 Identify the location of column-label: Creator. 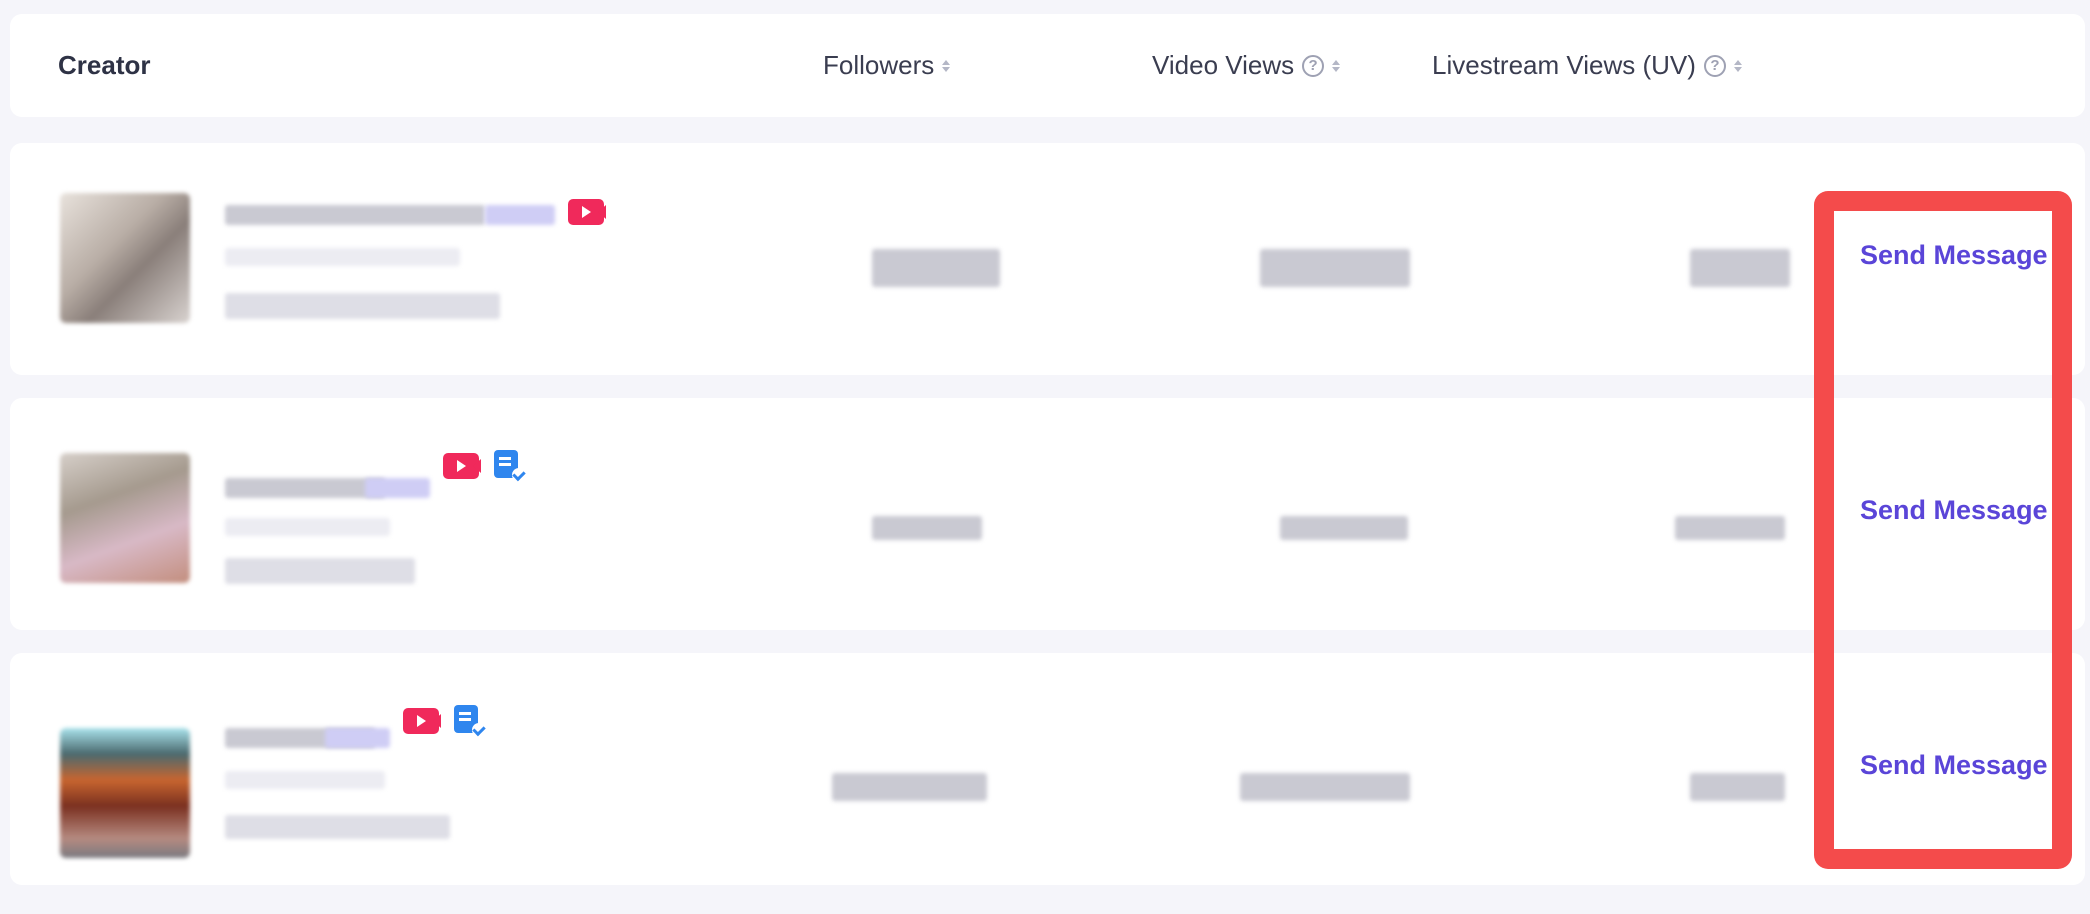
(104, 65).